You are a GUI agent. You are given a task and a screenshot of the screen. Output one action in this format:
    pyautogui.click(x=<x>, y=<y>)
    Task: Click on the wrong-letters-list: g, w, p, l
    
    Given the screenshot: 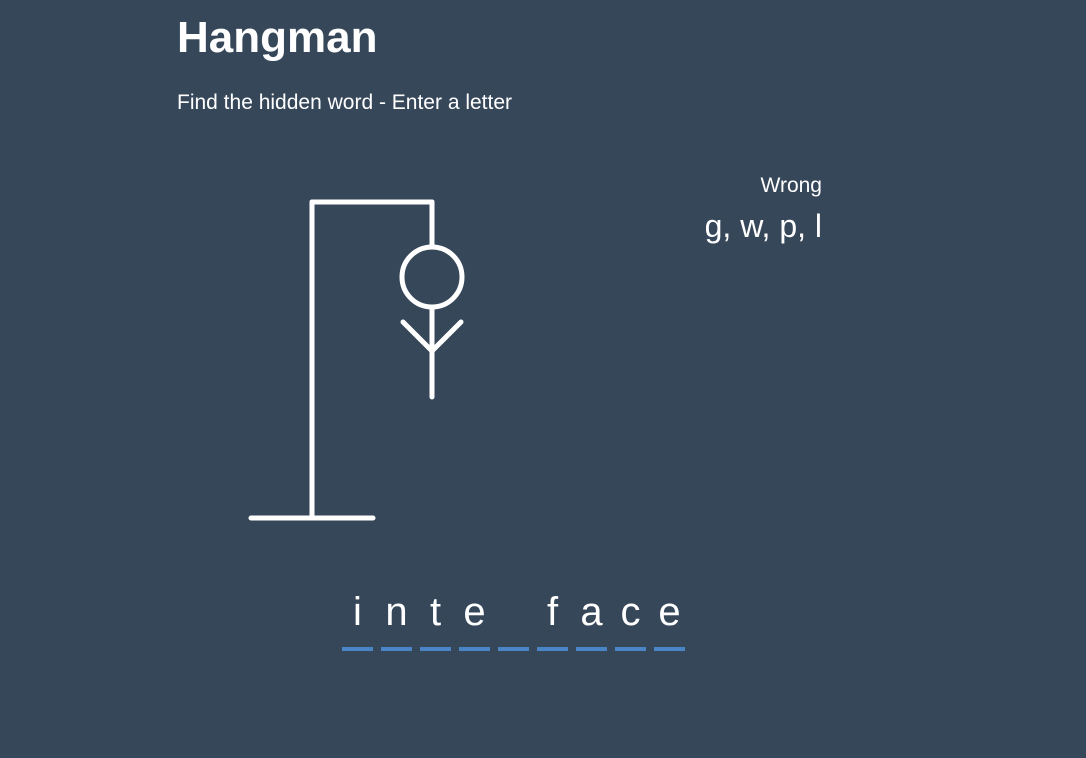 What is the action you would take?
    pyautogui.click(x=763, y=226)
    